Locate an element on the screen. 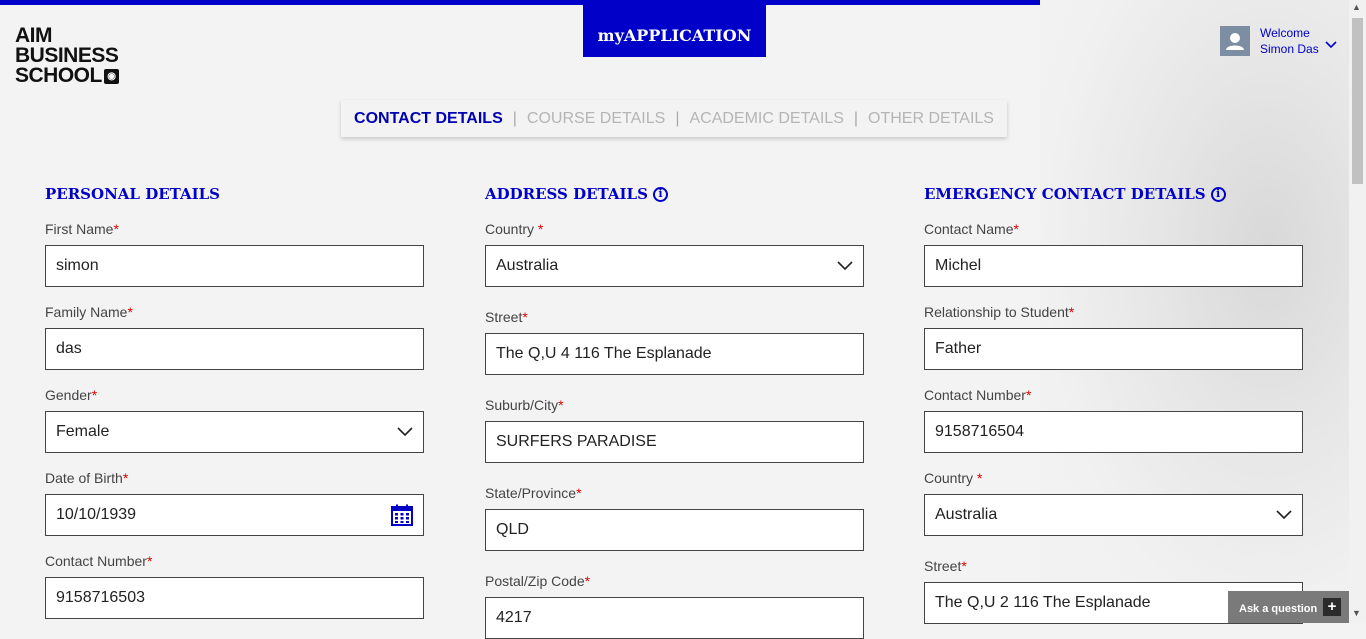 The image size is (1366, 639). postal-code-field: Postal/Zip Code* 4217 is located at coordinates (675, 605).